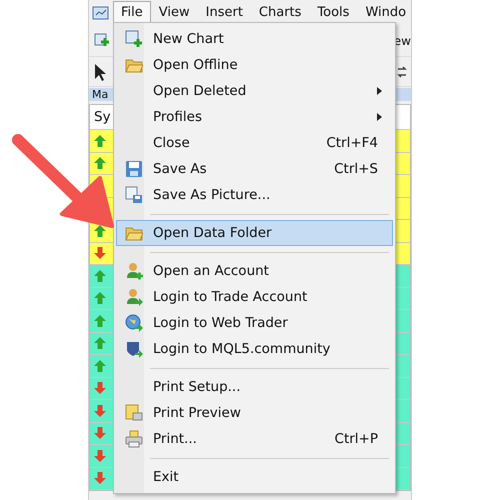 The width and height of the screenshot is (500, 500). What do you see at coordinates (254, 65) in the screenshot?
I see `menu-item: Open Offline` at bounding box center [254, 65].